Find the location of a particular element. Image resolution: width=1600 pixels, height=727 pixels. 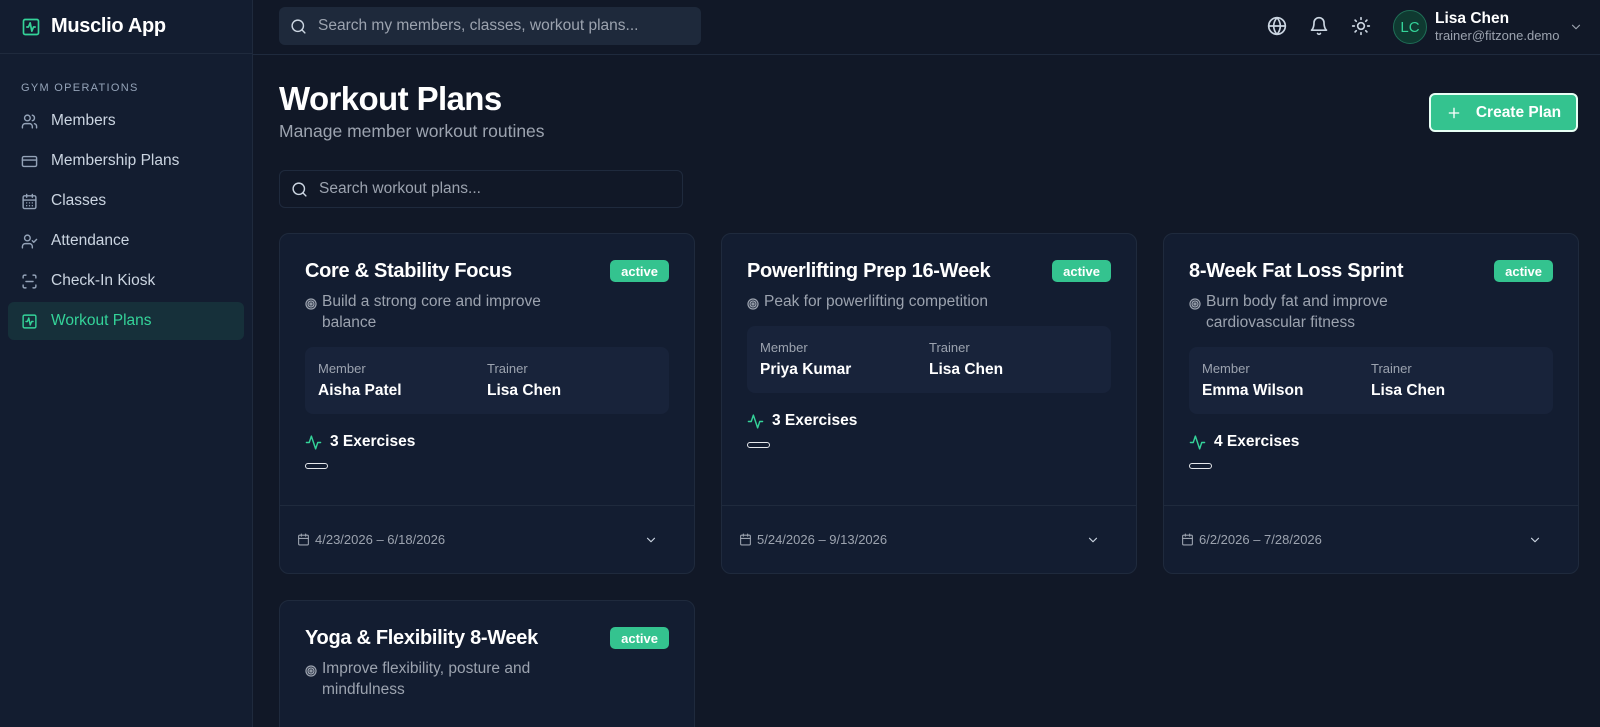

plan-footer: 5/24/2026 – 9/13/2026 is located at coordinates (929, 539).